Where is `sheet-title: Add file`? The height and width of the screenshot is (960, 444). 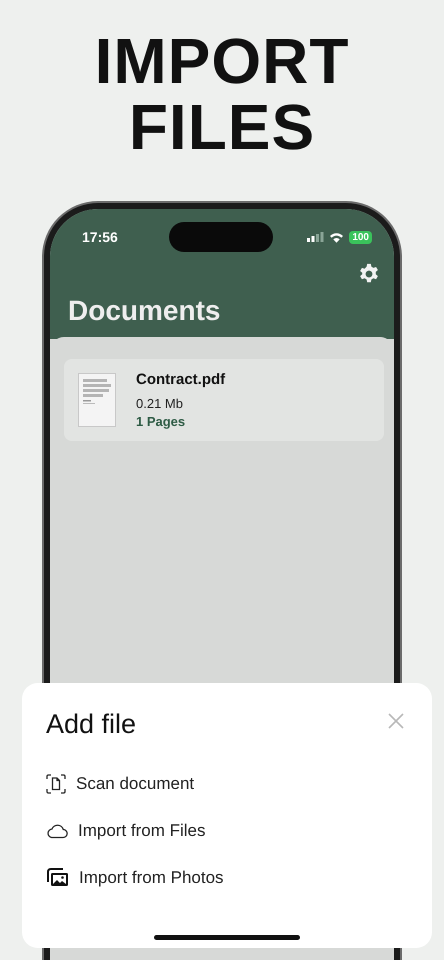
sheet-title: Add file is located at coordinates (91, 724).